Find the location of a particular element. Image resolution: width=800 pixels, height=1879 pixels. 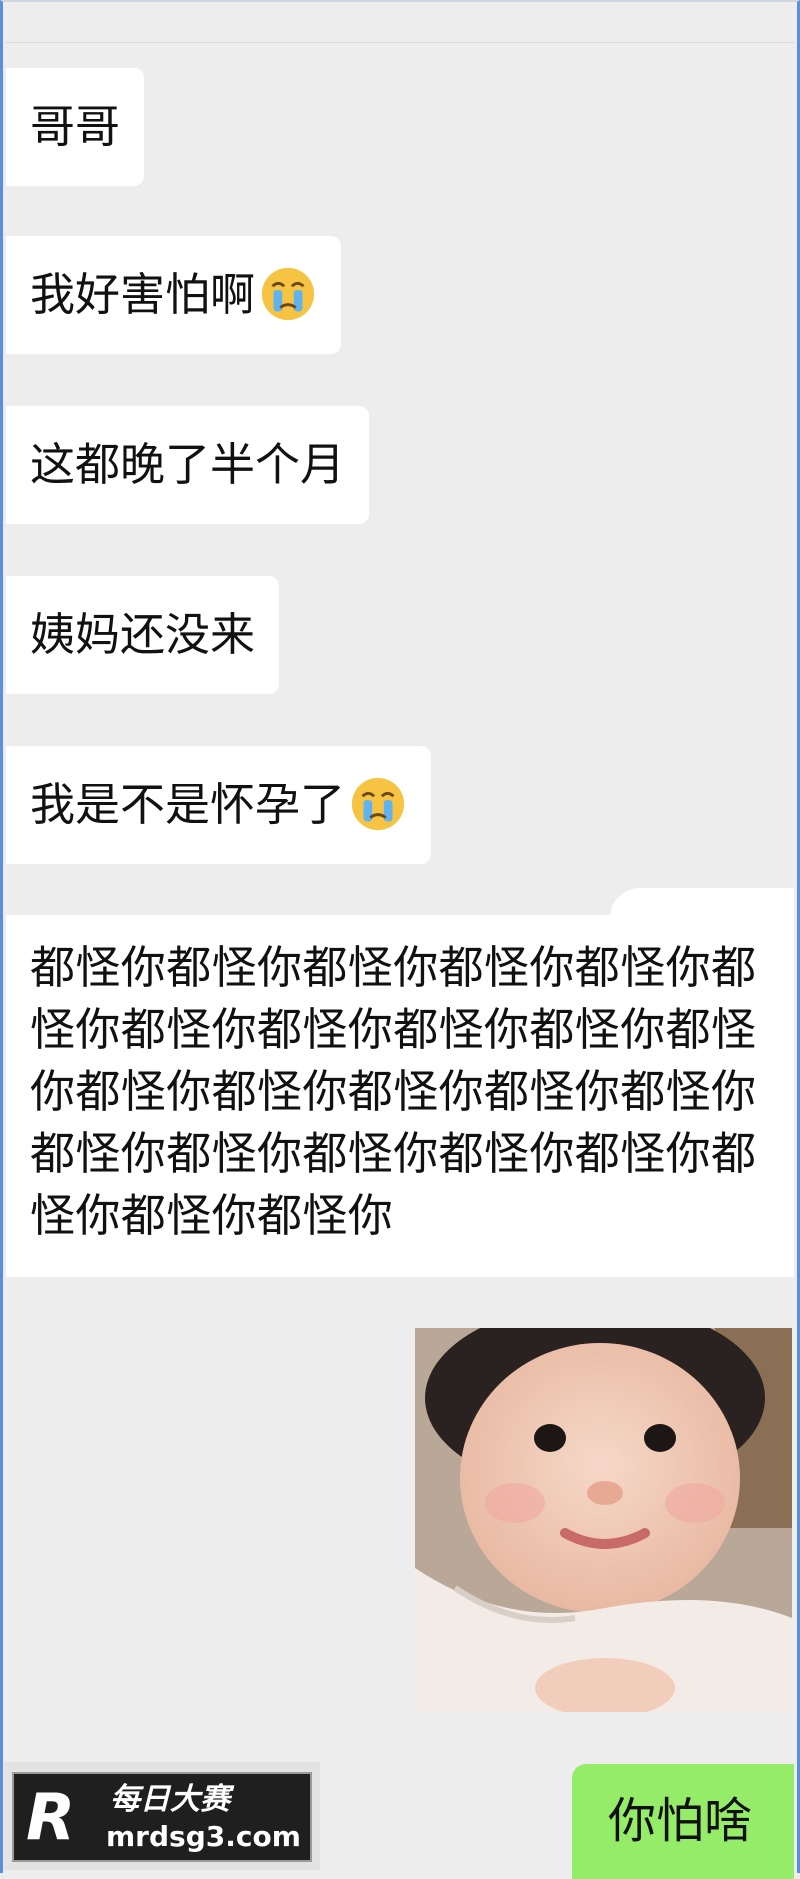

message-bubble-5: 我是不是怀孕了 is located at coordinates (219, 805).